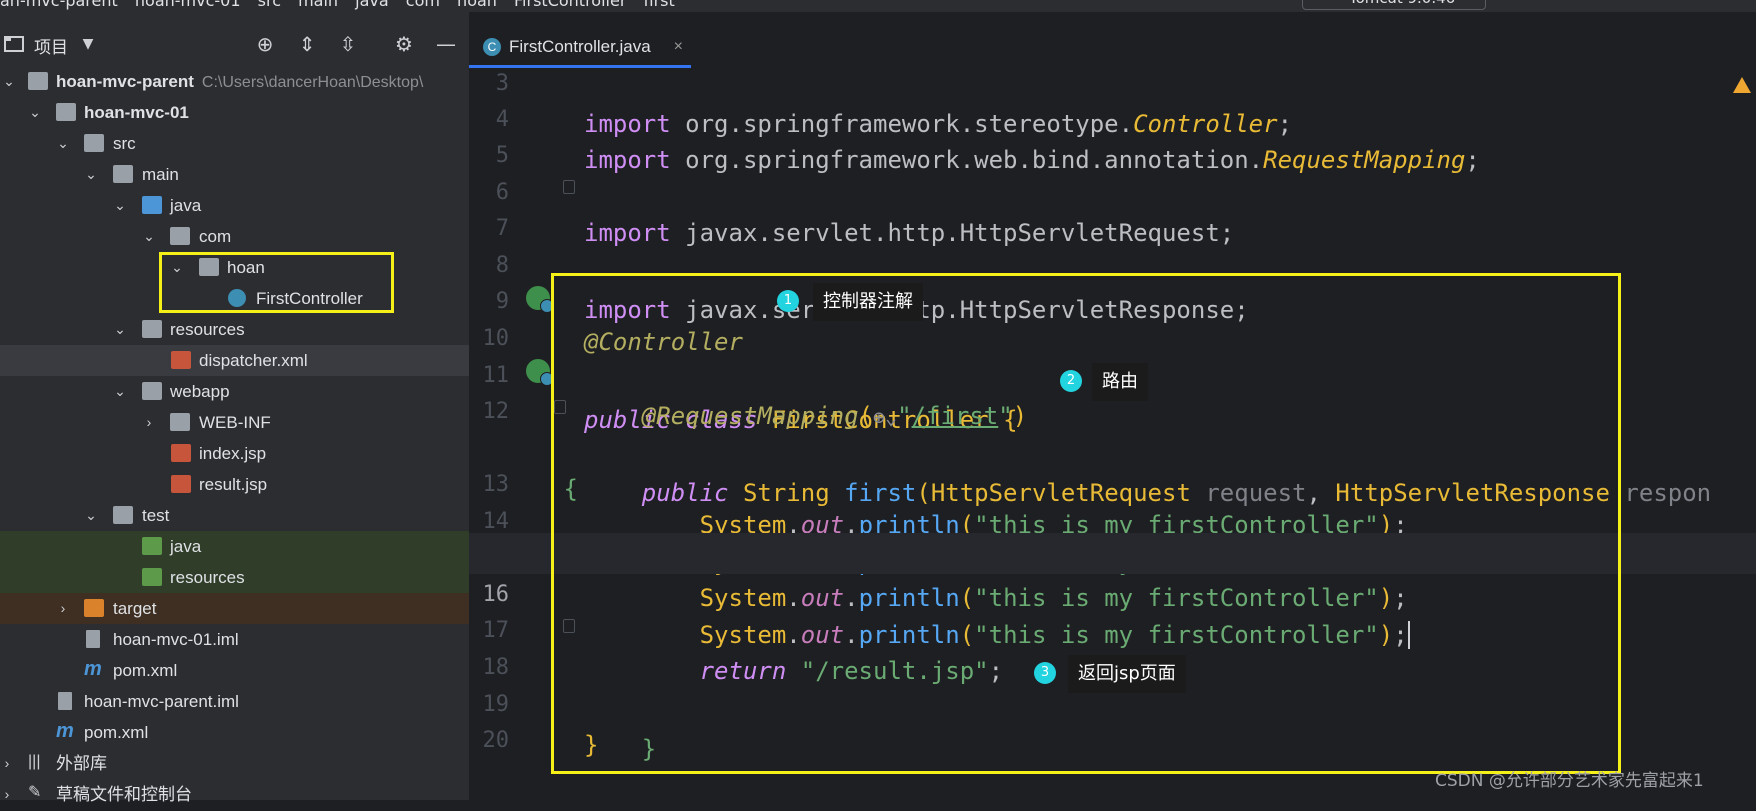 Image resolution: width=1756 pixels, height=811 pixels. I want to click on tree-item-src: ⌄ src, so click(234, 143).